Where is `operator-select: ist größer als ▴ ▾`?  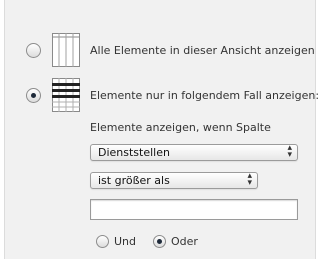
operator-select: ist größer als ▴ ▾ is located at coordinates (174, 180).